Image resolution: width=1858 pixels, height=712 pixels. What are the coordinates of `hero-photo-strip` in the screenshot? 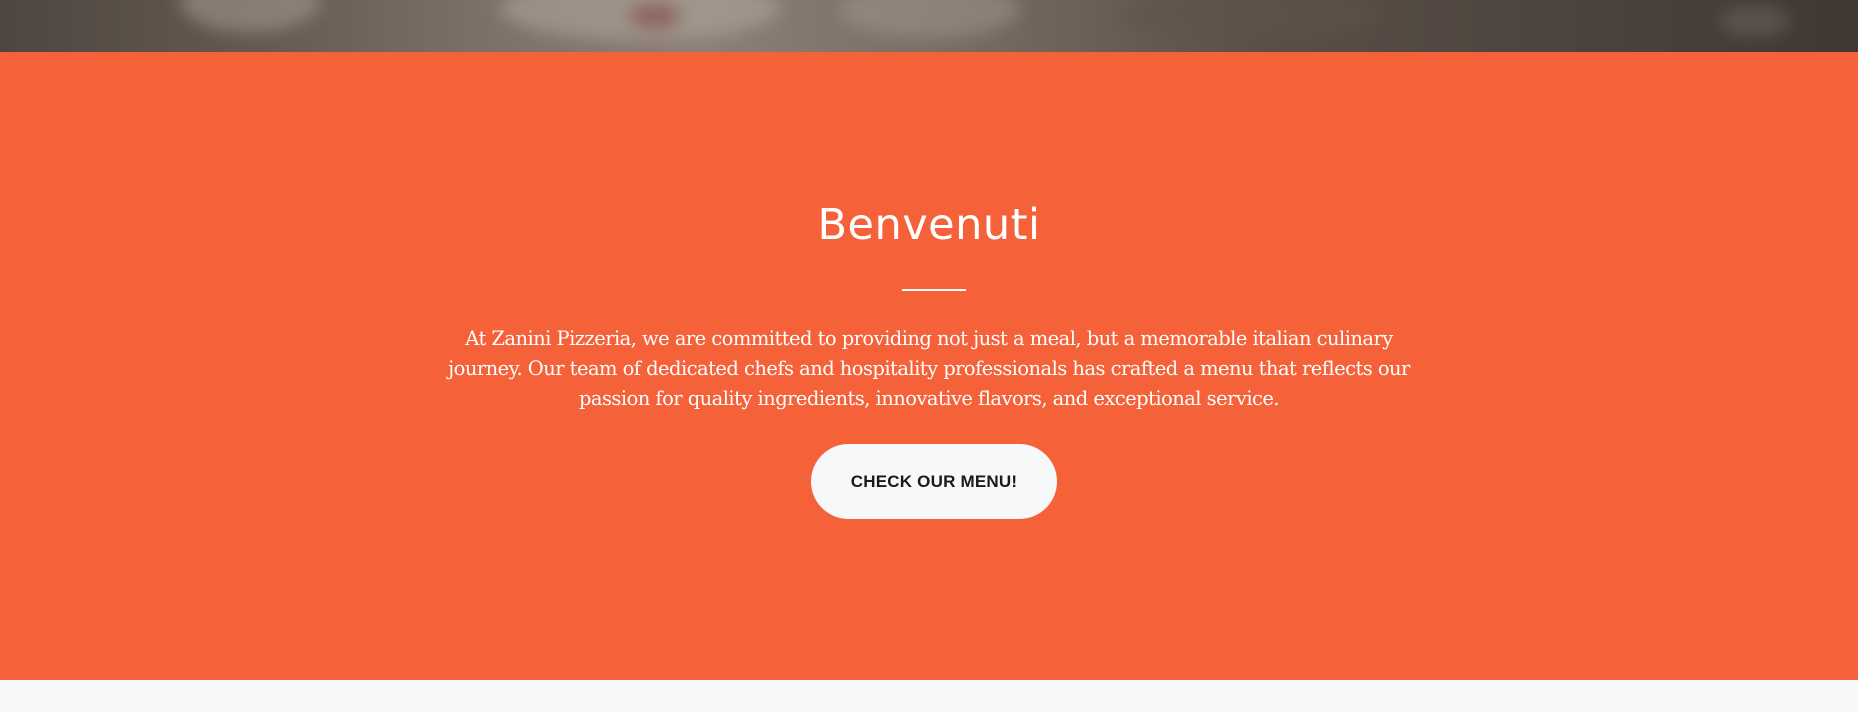 It's located at (929, 26).